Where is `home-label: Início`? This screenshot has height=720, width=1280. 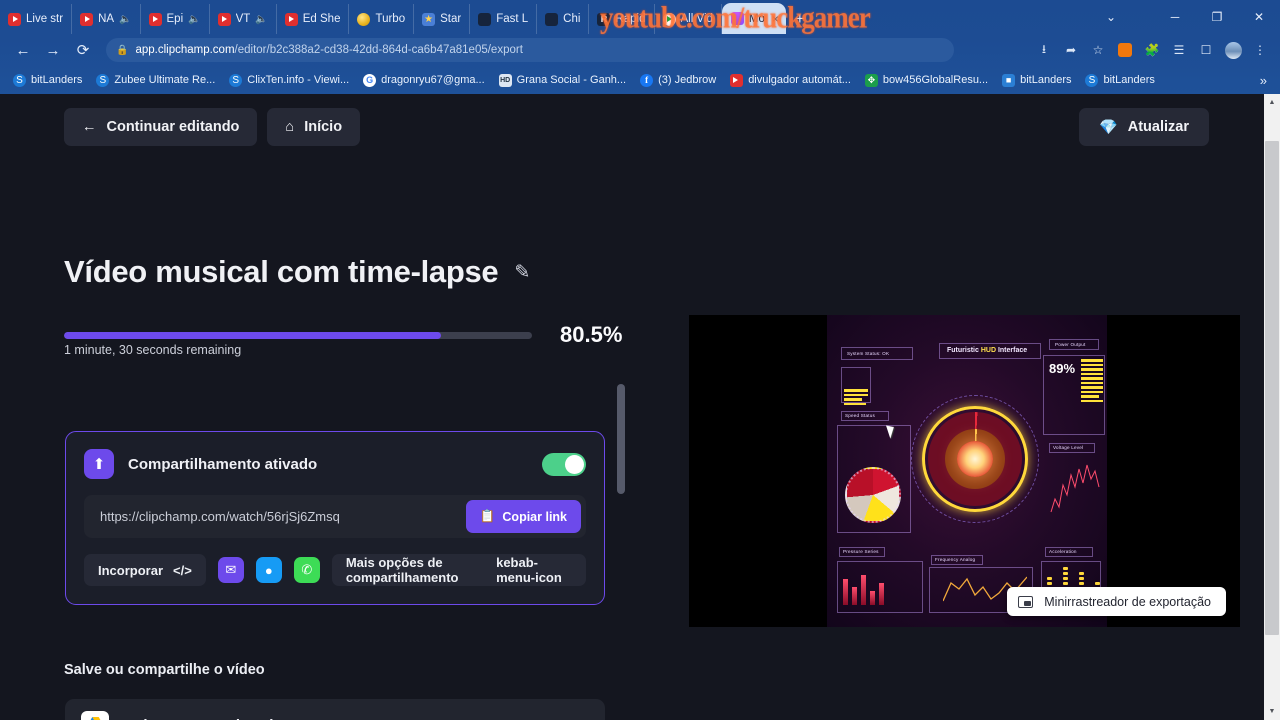
home-label: Início is located at coordinates (323, 127).